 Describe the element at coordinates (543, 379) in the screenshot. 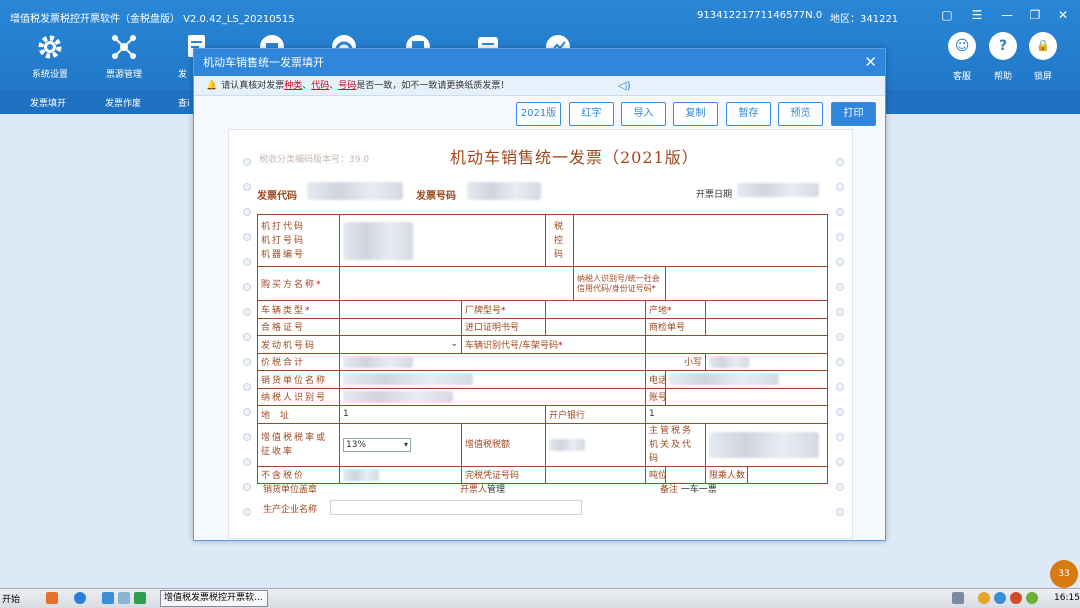

I see `seller-row: 销货单位名称 电话` at that location.